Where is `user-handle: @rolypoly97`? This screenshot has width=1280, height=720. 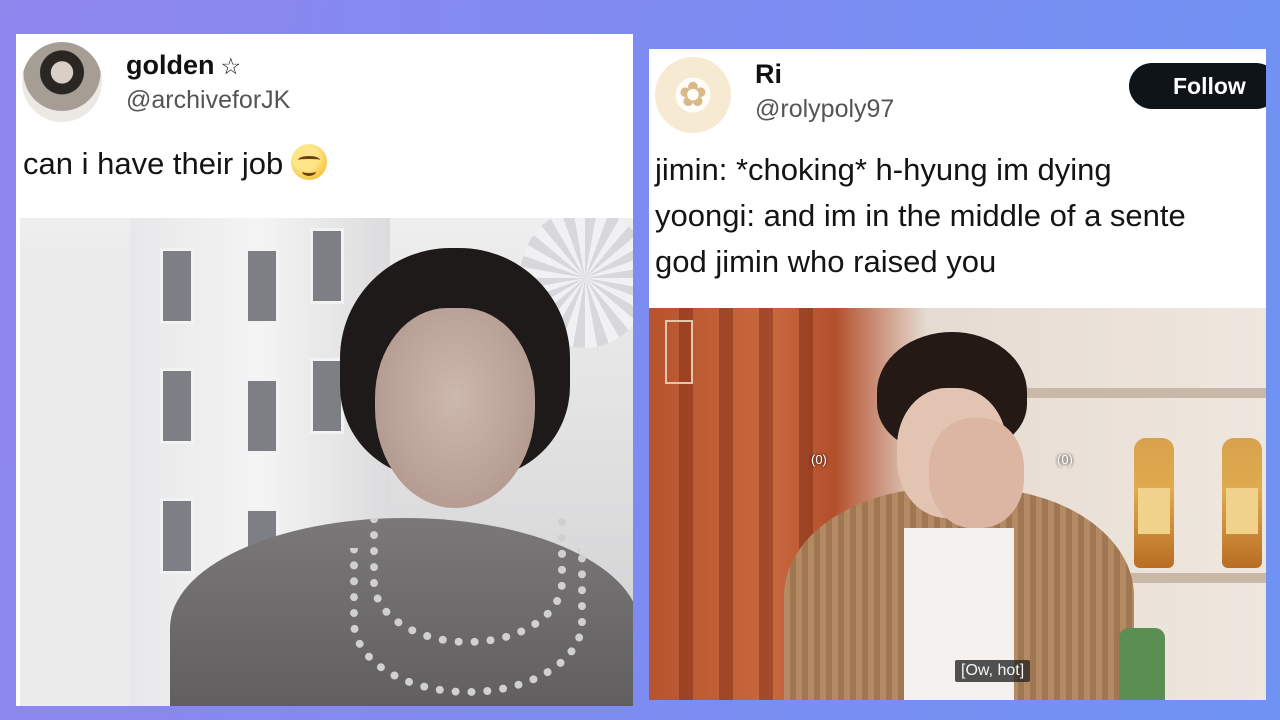 user-handle: @rolypoly97 is located at coordinates (824, 109).